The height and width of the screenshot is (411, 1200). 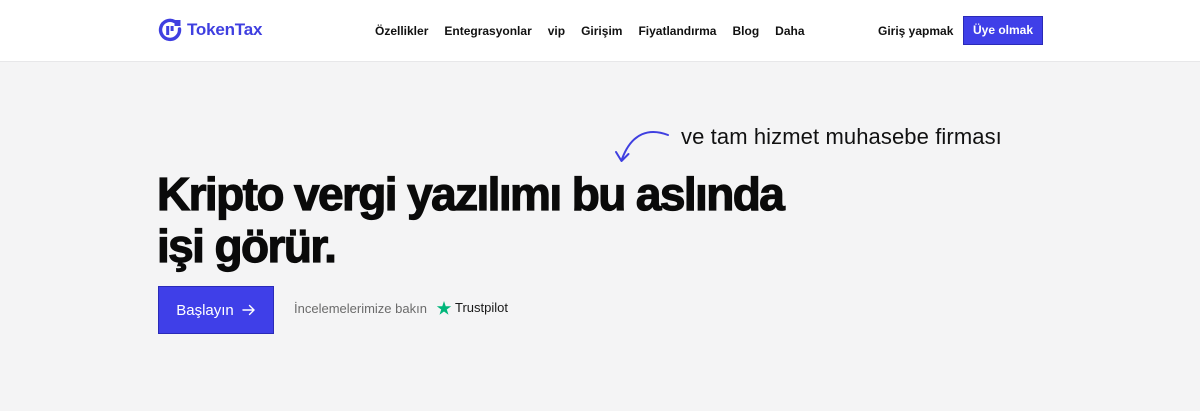 What do you see at coordinates (246, 245) in the screenshot?
I see `headline-line-2: işi görür.` at bounding box center [246, 245].